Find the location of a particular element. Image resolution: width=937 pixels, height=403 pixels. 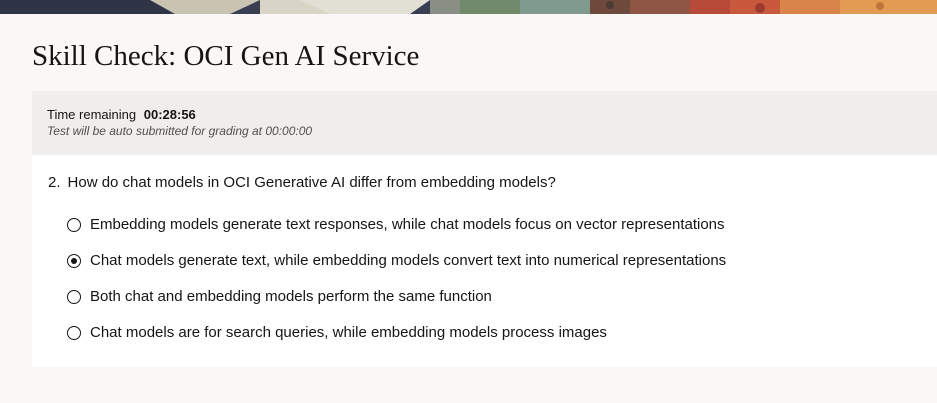

banner-artwork is located at coordinates (468, 7).